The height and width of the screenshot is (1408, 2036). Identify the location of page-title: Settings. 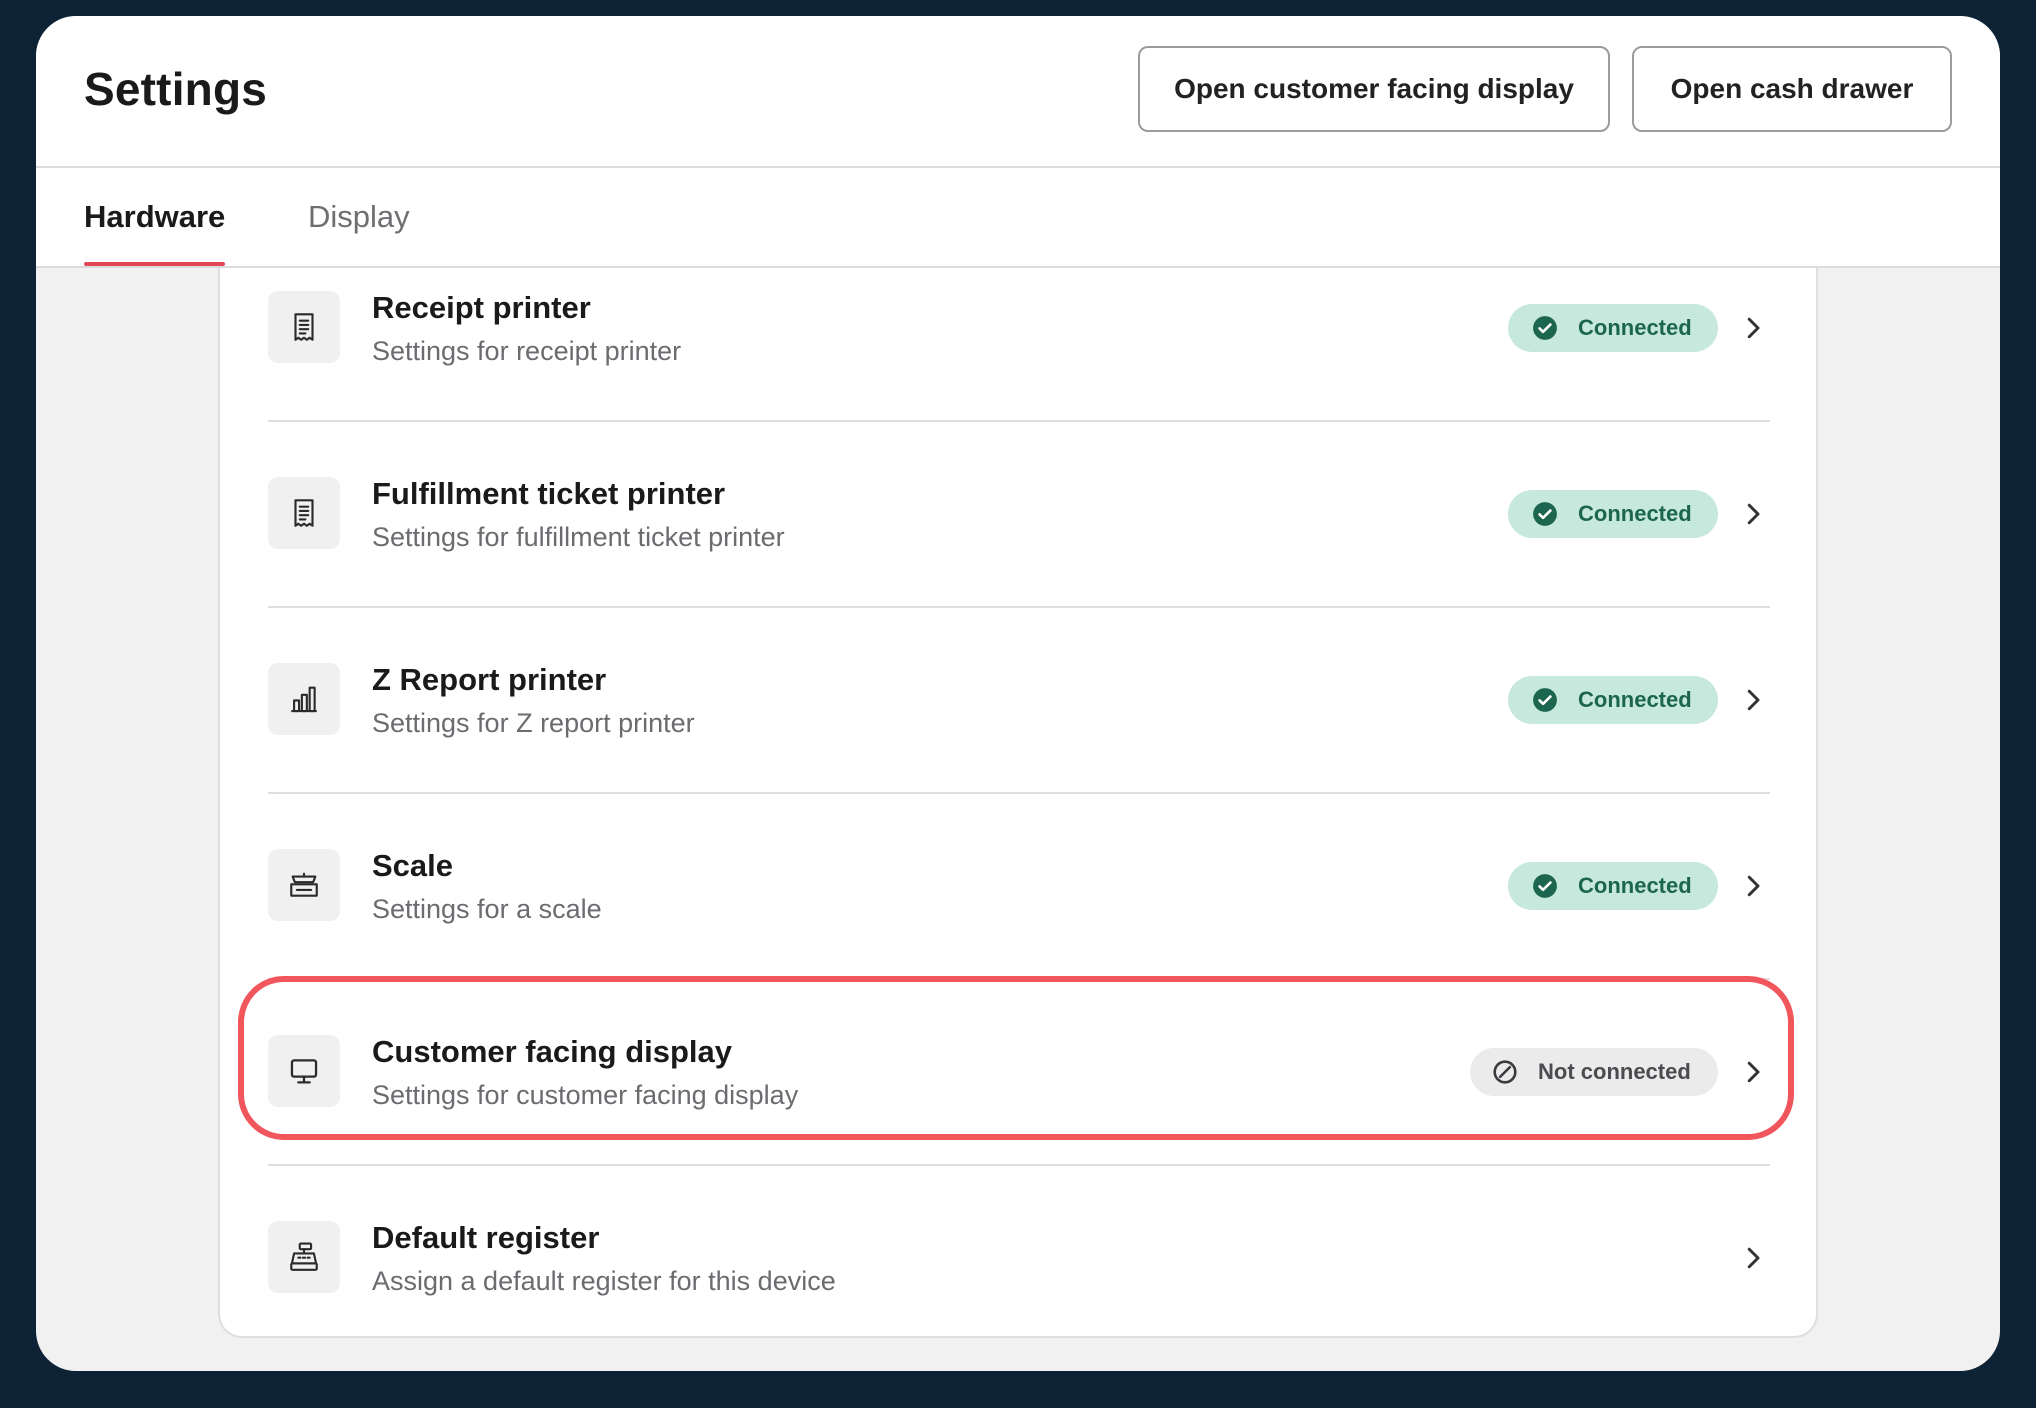
(176, 89).